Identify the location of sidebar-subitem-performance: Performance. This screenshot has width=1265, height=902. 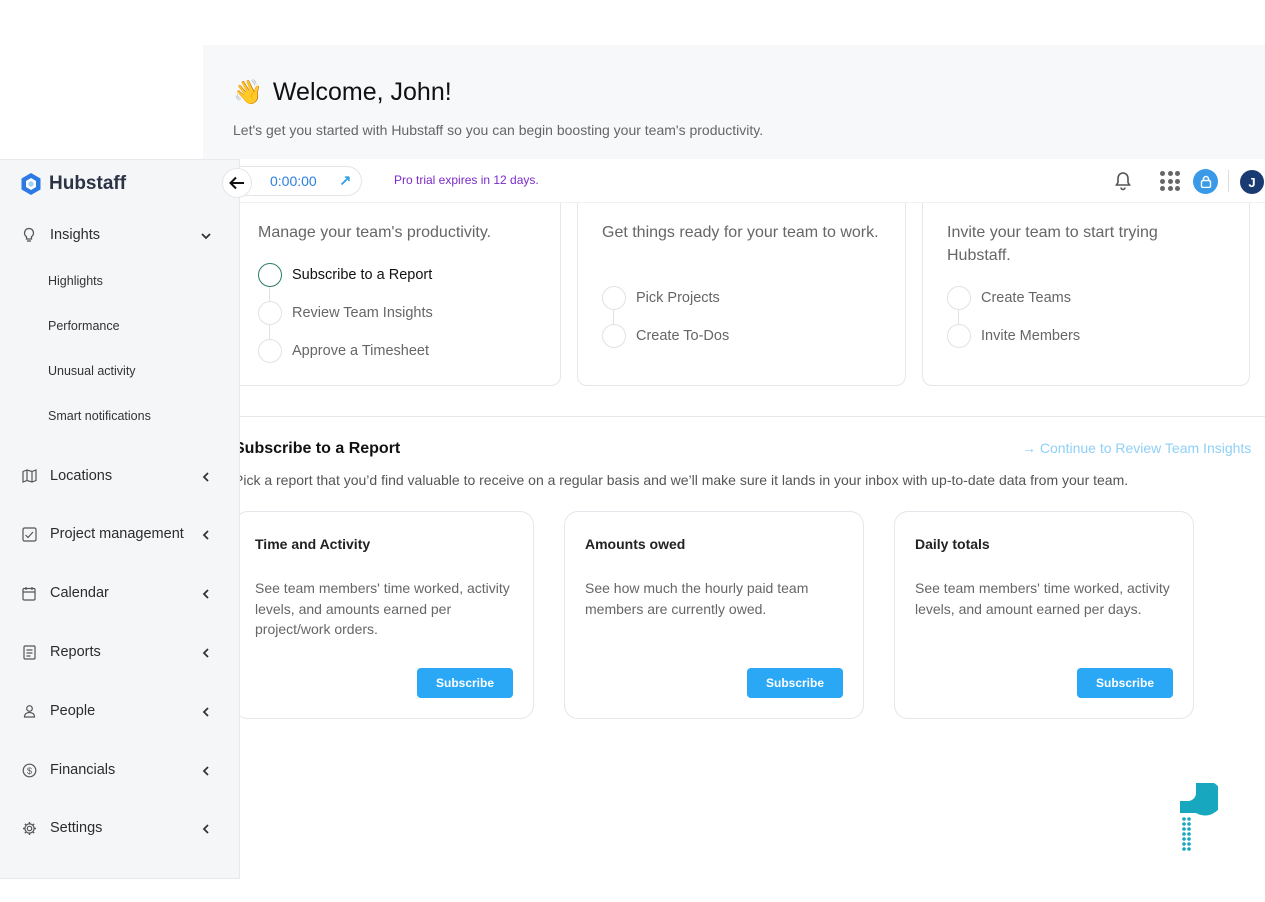
(84, 326).